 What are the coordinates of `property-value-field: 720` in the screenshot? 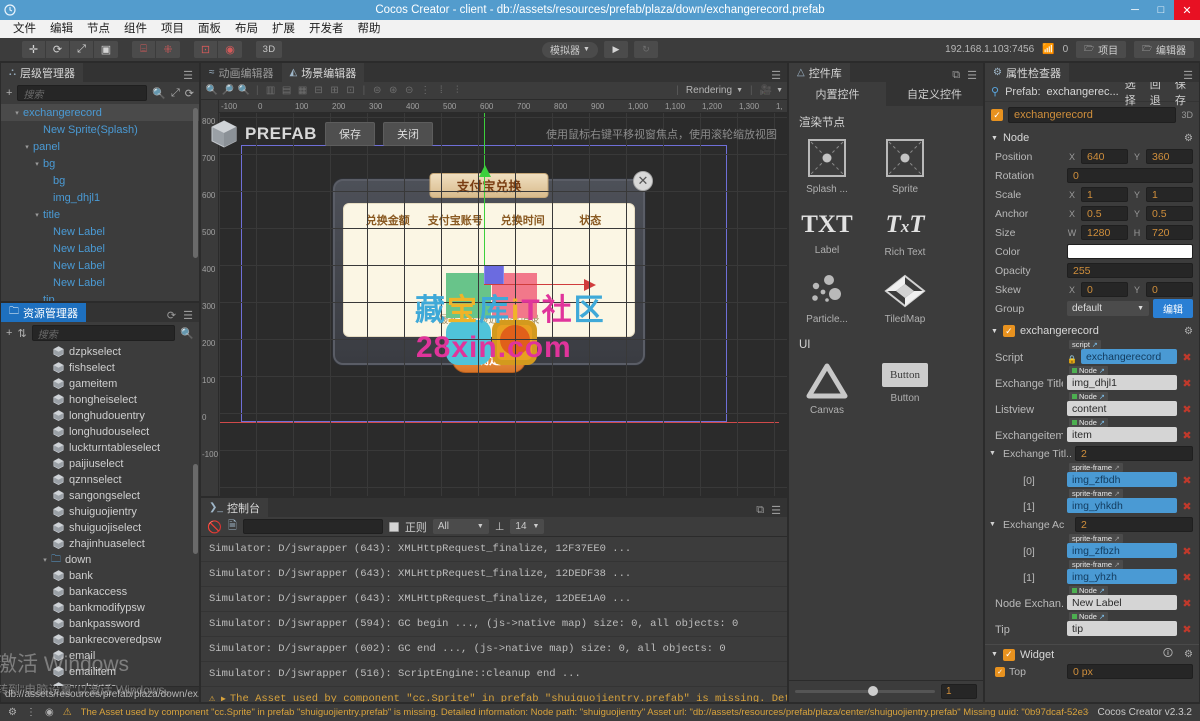 It's located at (1169, 232).